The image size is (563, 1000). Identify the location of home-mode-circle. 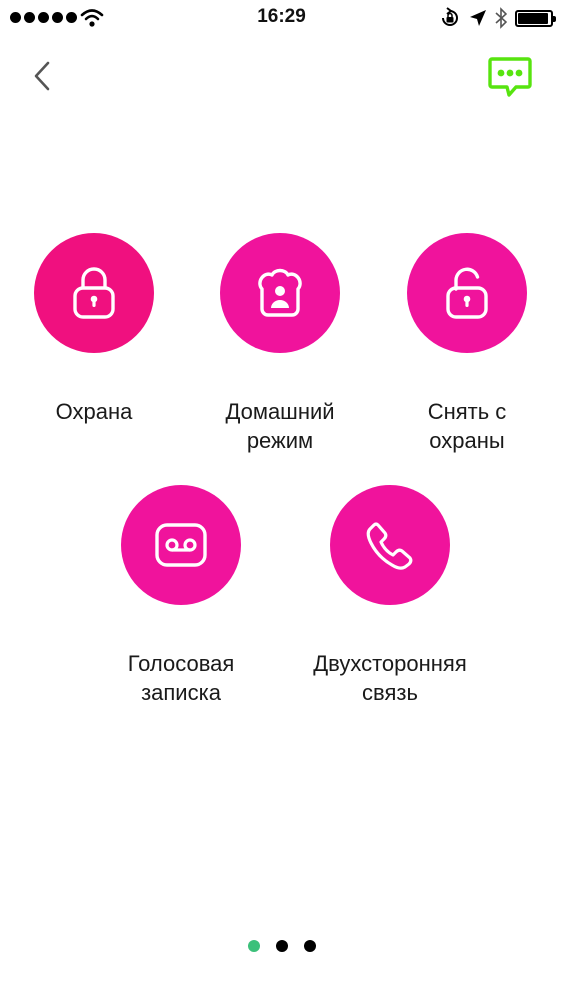
(280, 293).